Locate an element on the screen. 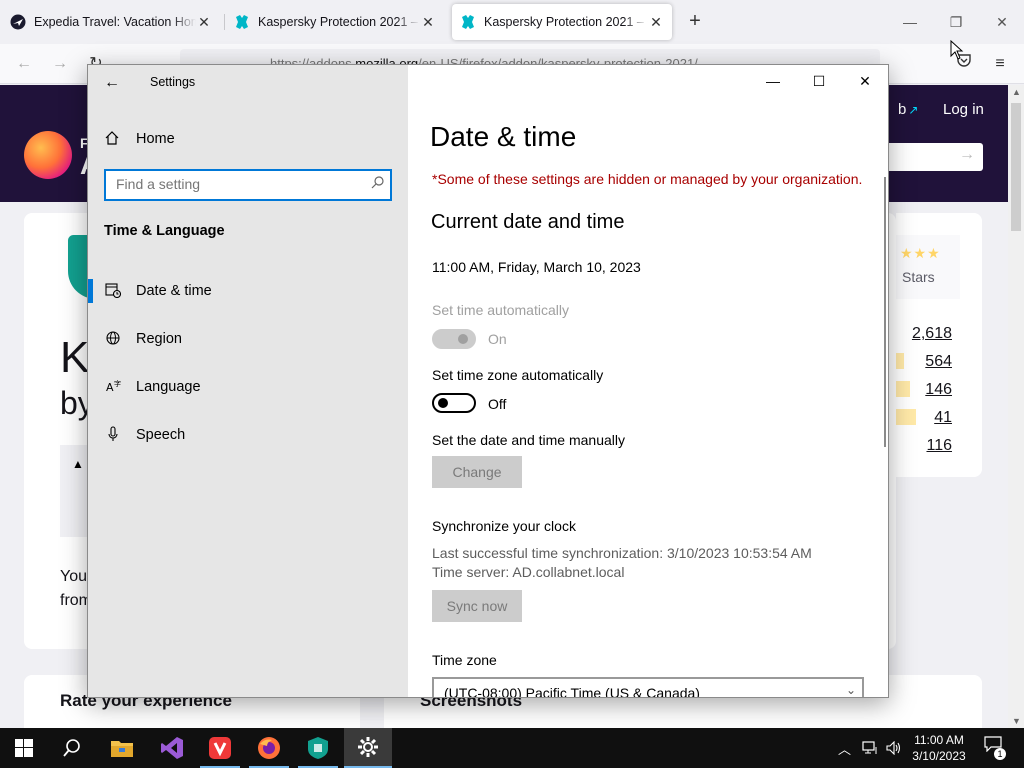 Image resolution: width=1024 pixels, height=768 pixels. scroll-down-icon: ▼ is located at coordinates (1016, 721).